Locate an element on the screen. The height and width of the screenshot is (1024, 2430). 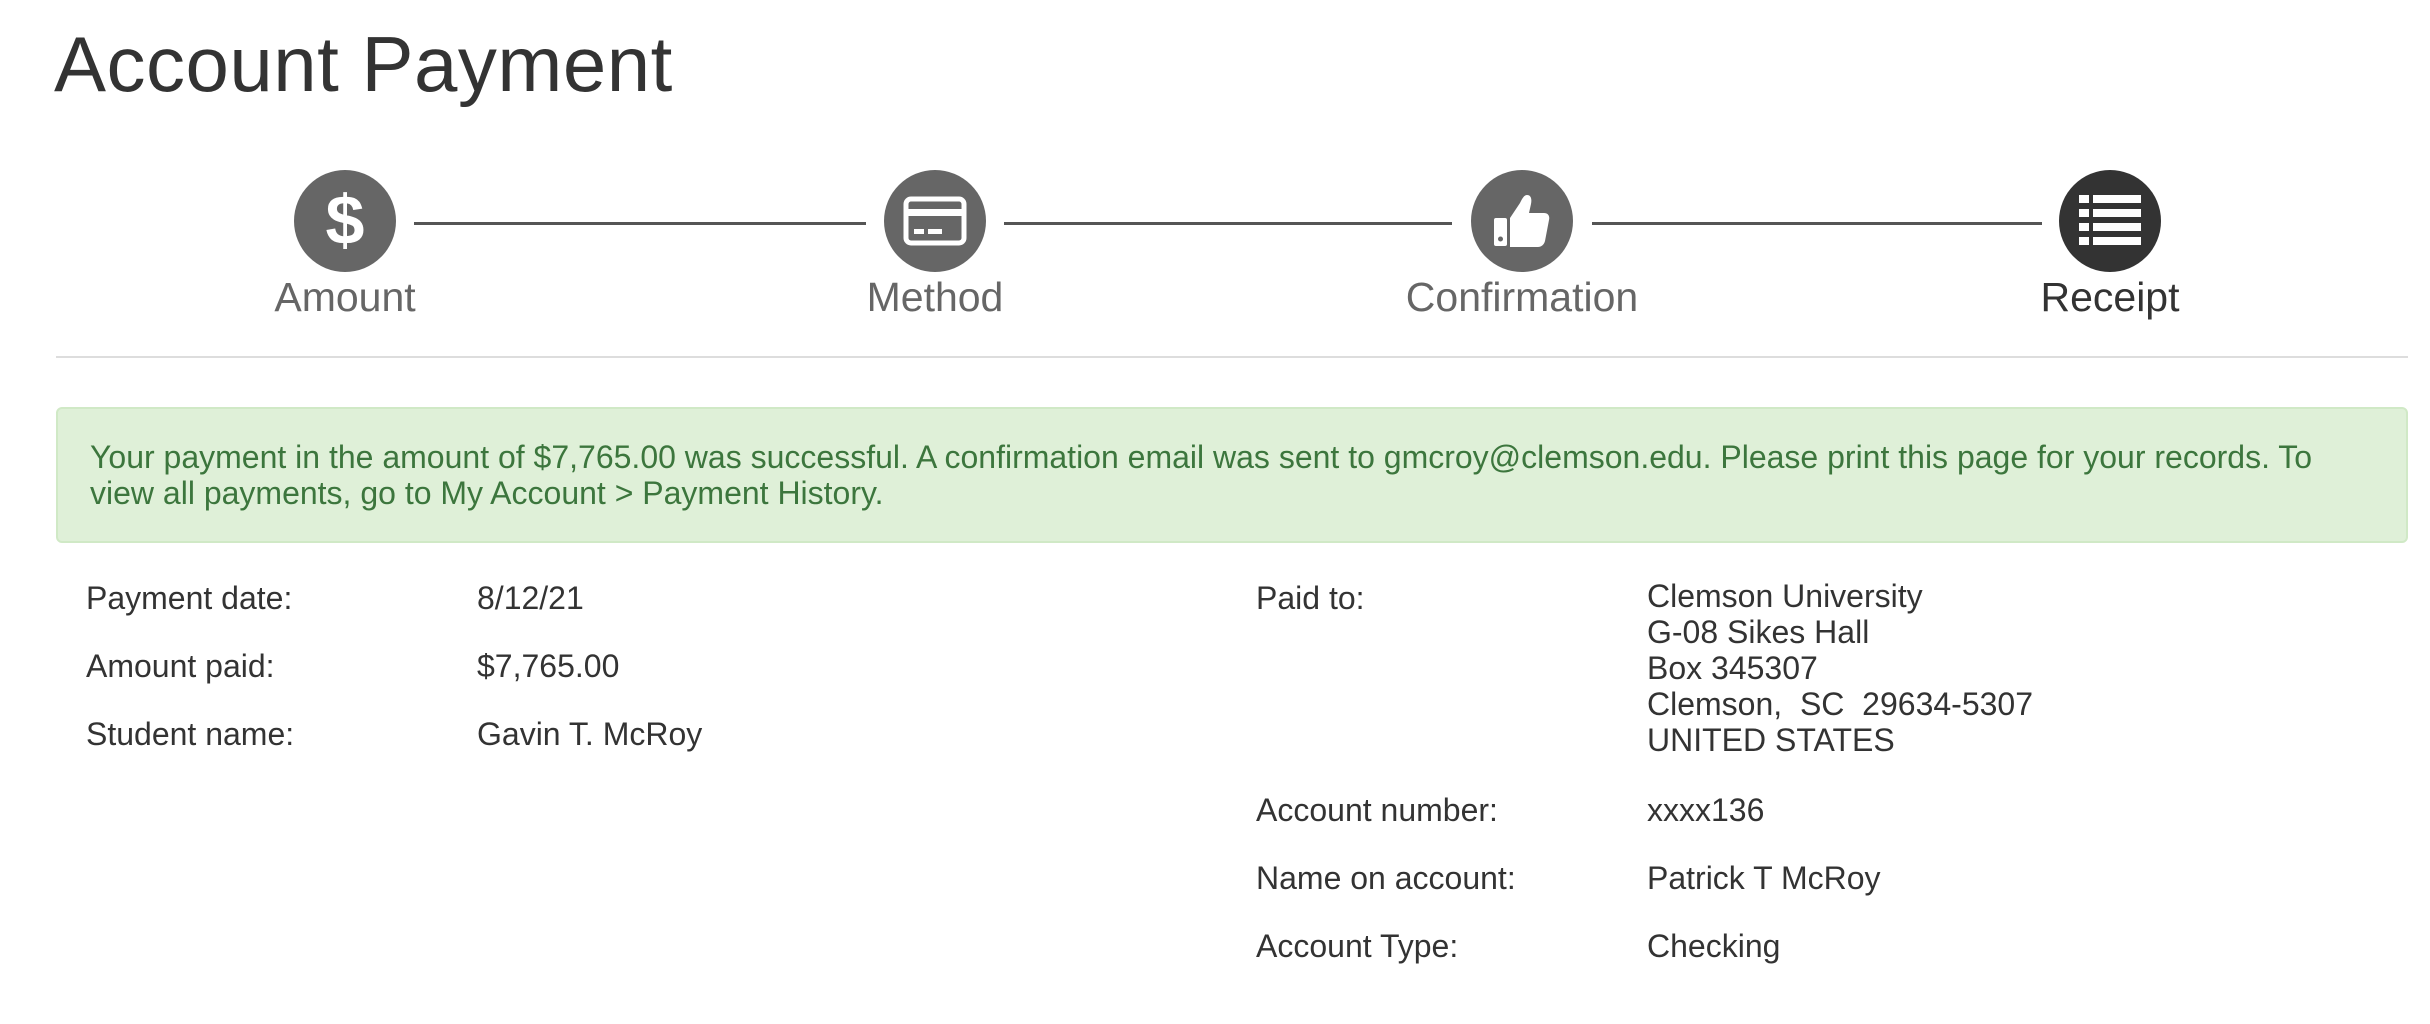
dollar-icon: $ is located at coordinates (345, 221).